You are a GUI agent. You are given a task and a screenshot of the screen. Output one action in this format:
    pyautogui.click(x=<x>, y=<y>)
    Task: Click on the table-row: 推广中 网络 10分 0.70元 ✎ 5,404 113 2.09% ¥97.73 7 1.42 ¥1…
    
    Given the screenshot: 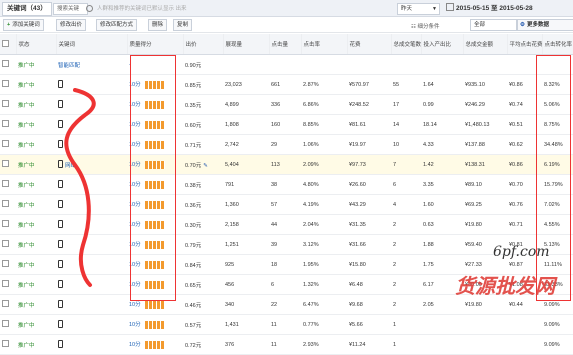 What is the action you would take?
    pyautogui.click(x=286, y=164)
    